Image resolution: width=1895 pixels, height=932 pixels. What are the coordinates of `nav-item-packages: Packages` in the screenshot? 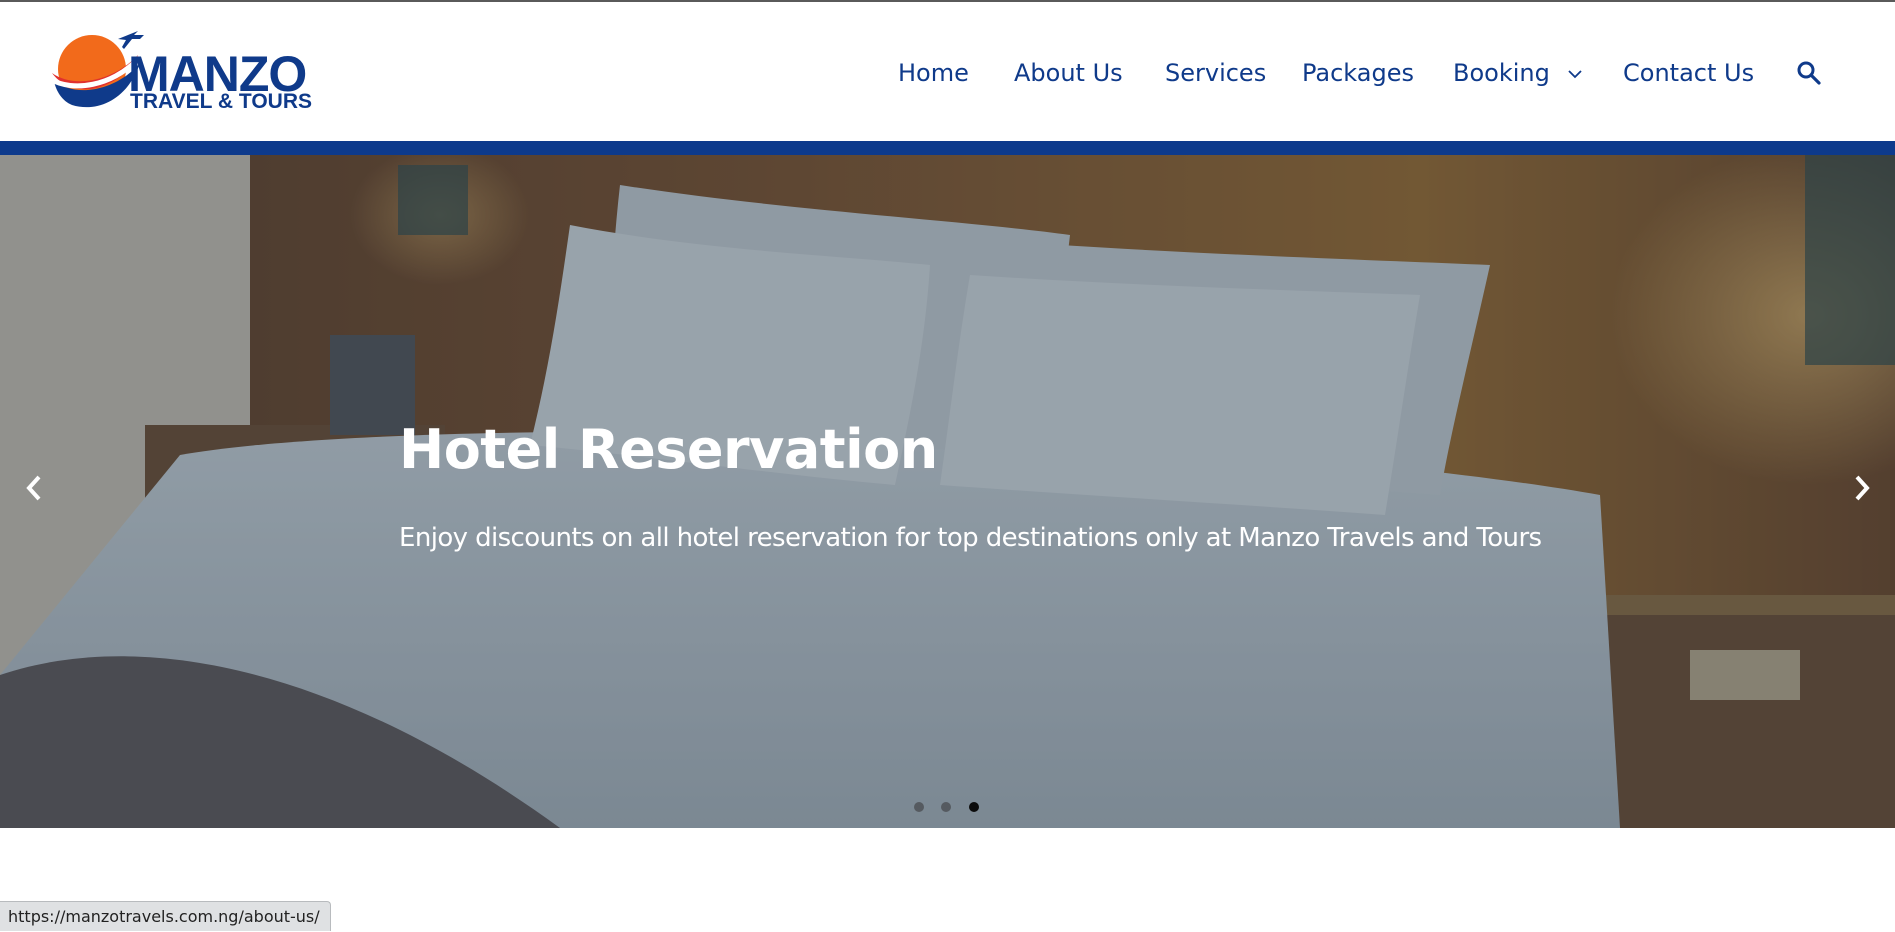 It's located at (1358, 73).